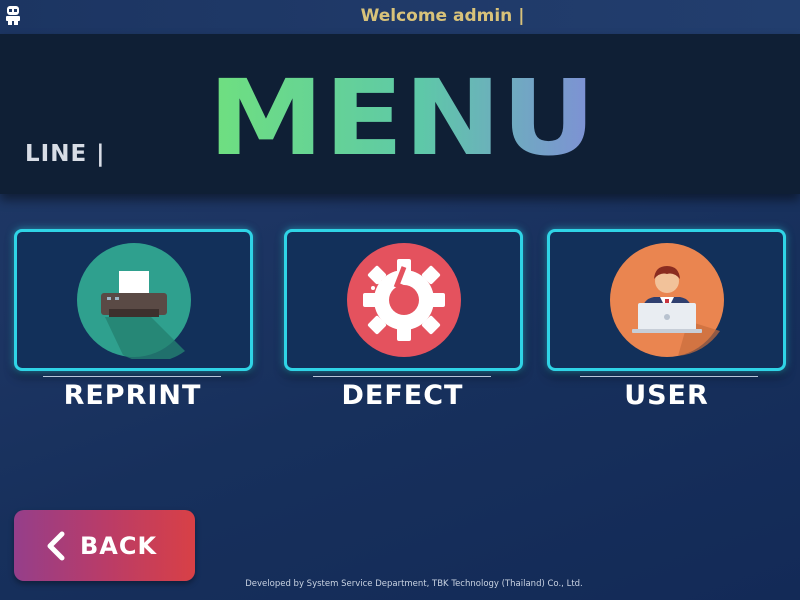 The height and width of the screenshot is (600, 800). What do you see at coordinates (402, 376) in the screenshot?
I see `defect-divider` at bounding box center [402, 376].